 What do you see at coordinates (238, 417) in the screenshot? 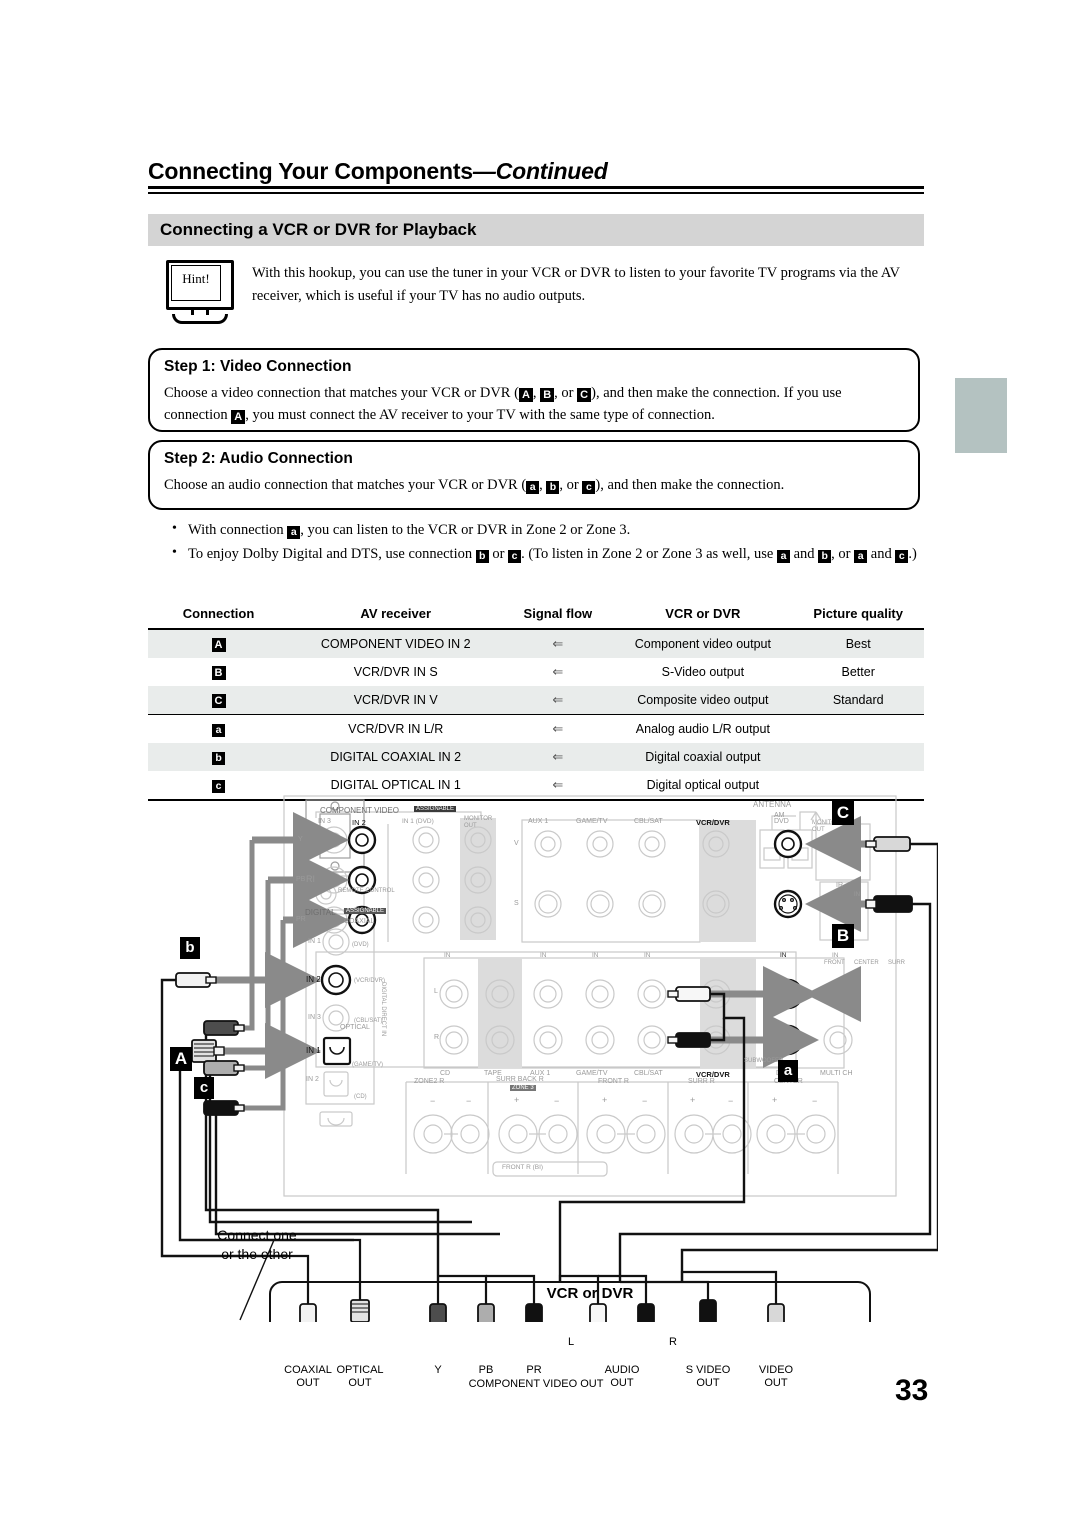
I see `badge-A-inline-2: A` at bounding box center [238, 417].